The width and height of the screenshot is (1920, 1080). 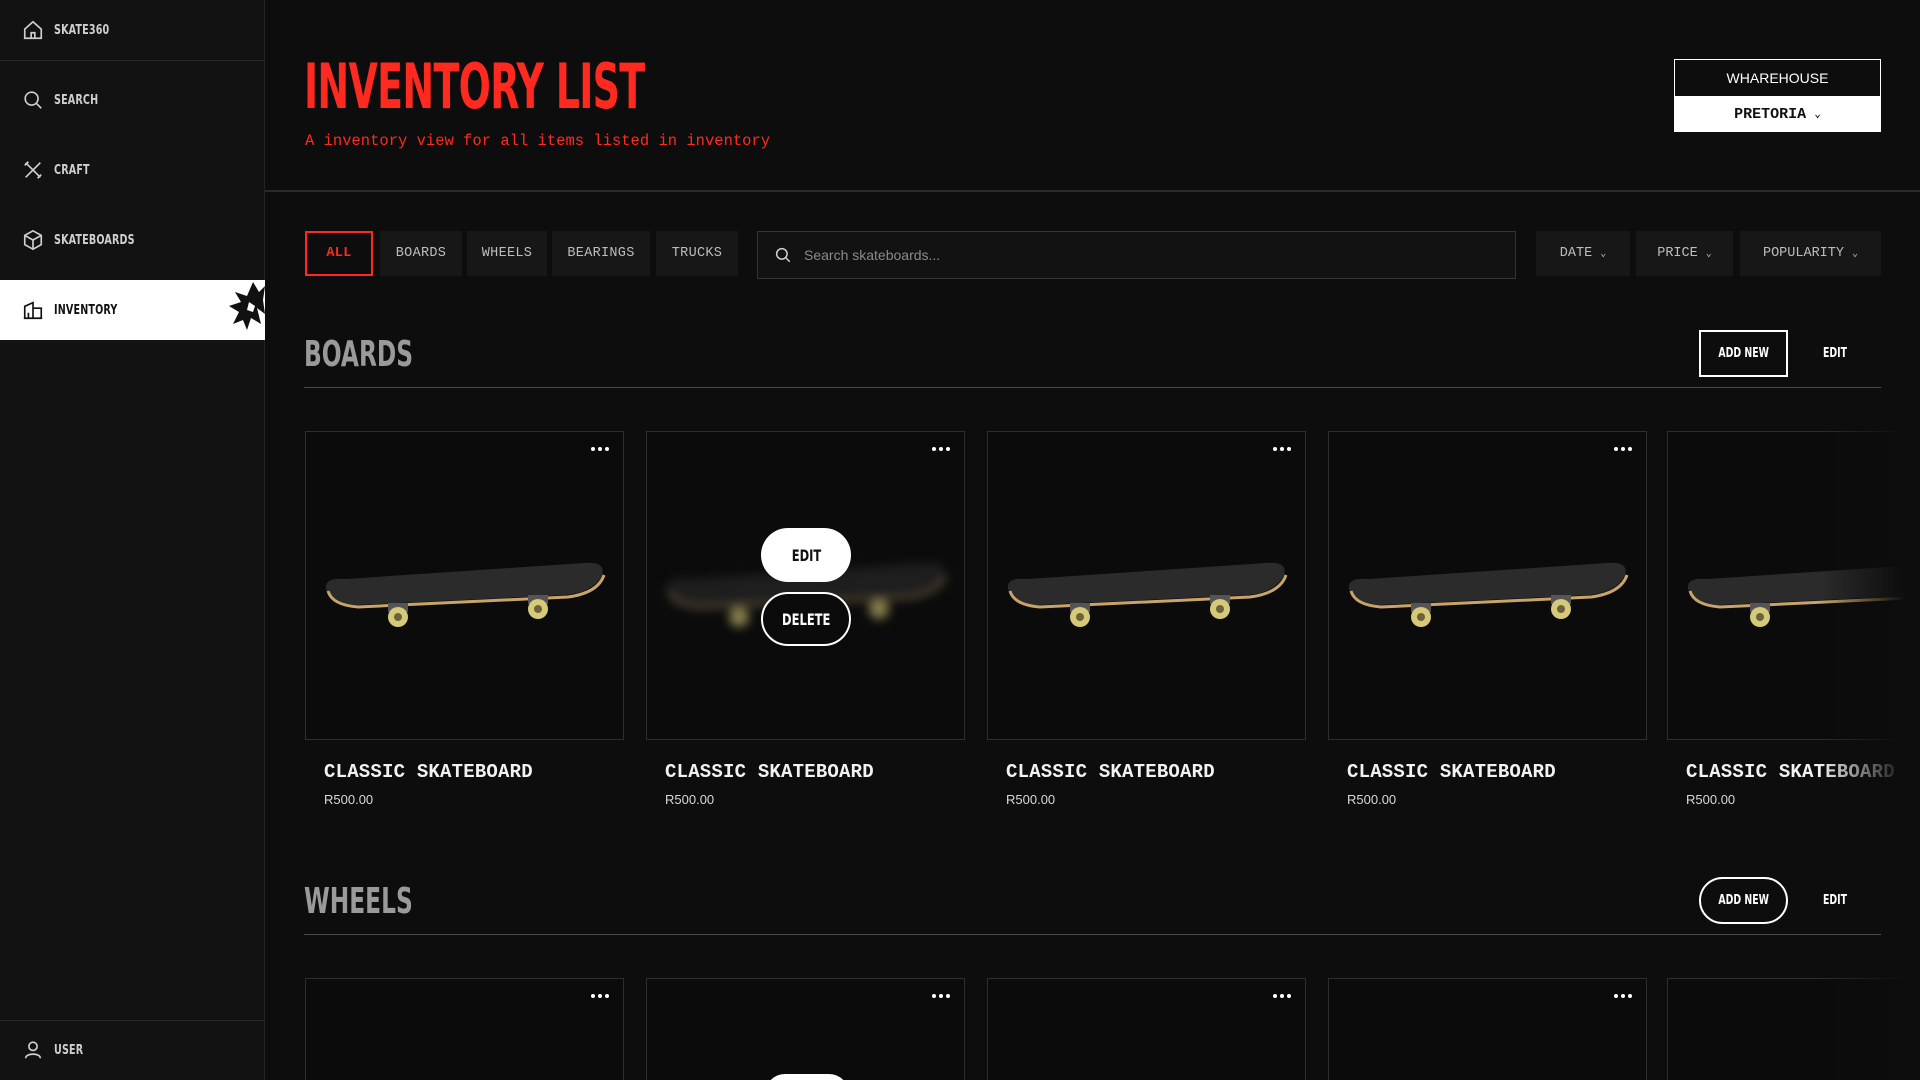 I want to click on sidebar-item-label: SEARCH, so click(x=76, y=100).